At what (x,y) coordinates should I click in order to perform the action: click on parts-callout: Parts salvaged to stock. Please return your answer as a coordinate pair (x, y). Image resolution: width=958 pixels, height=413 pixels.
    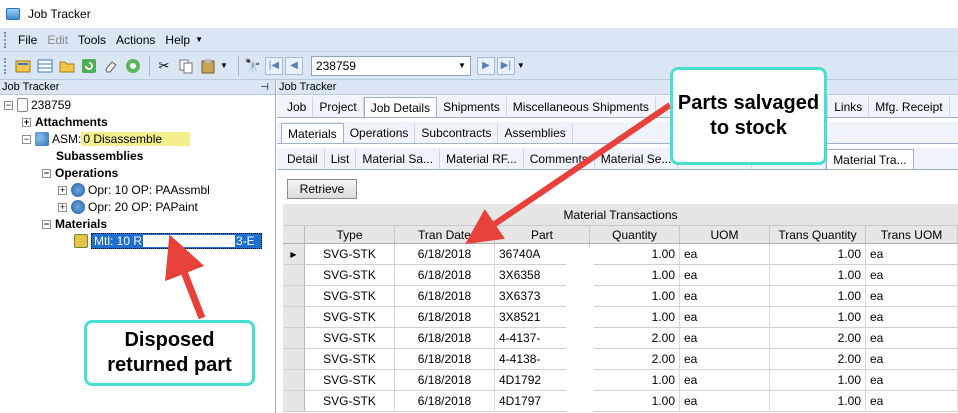
    Looking at the image, I should click on (748, 116).